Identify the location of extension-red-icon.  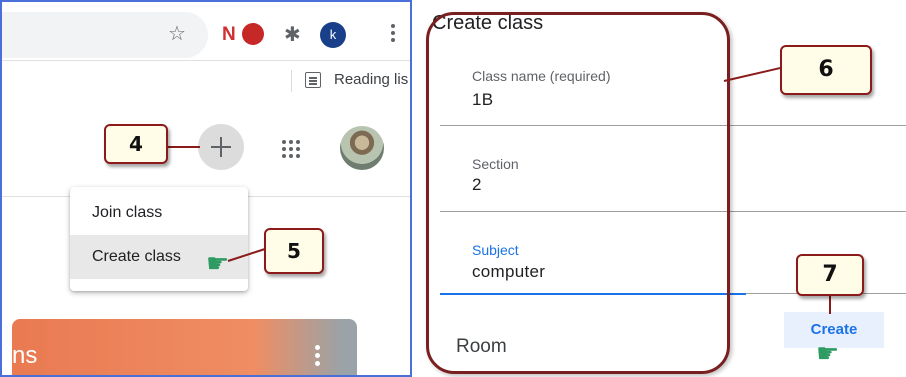
(253, 34).